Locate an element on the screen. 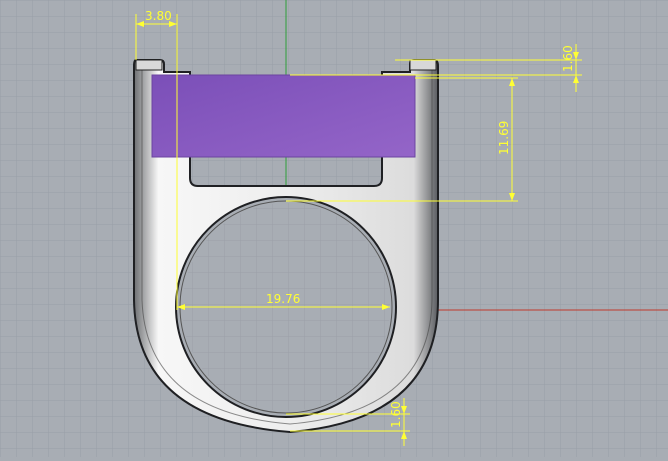 The image size is (668, 461). dim-bottom-thickness-text: 1.60 is located at coordinates (396, 414).